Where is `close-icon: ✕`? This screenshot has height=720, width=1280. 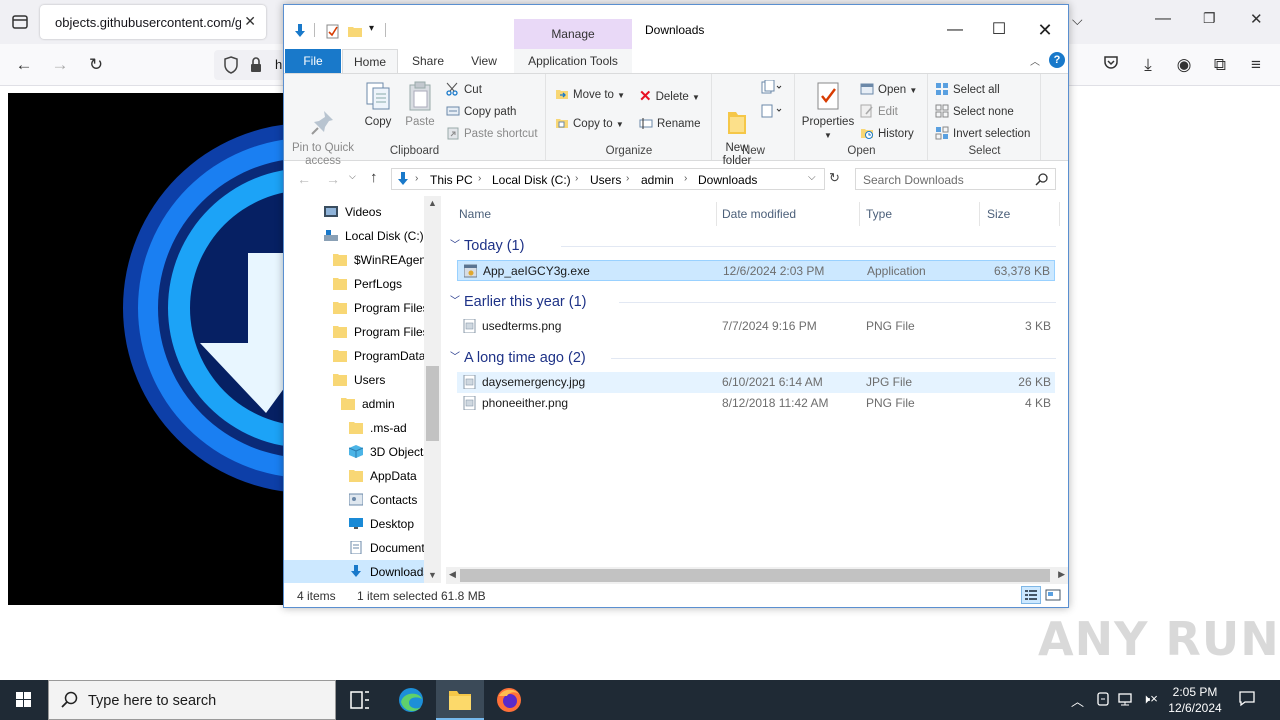 close-icon: ✕ is located at coordinates (250, 21).